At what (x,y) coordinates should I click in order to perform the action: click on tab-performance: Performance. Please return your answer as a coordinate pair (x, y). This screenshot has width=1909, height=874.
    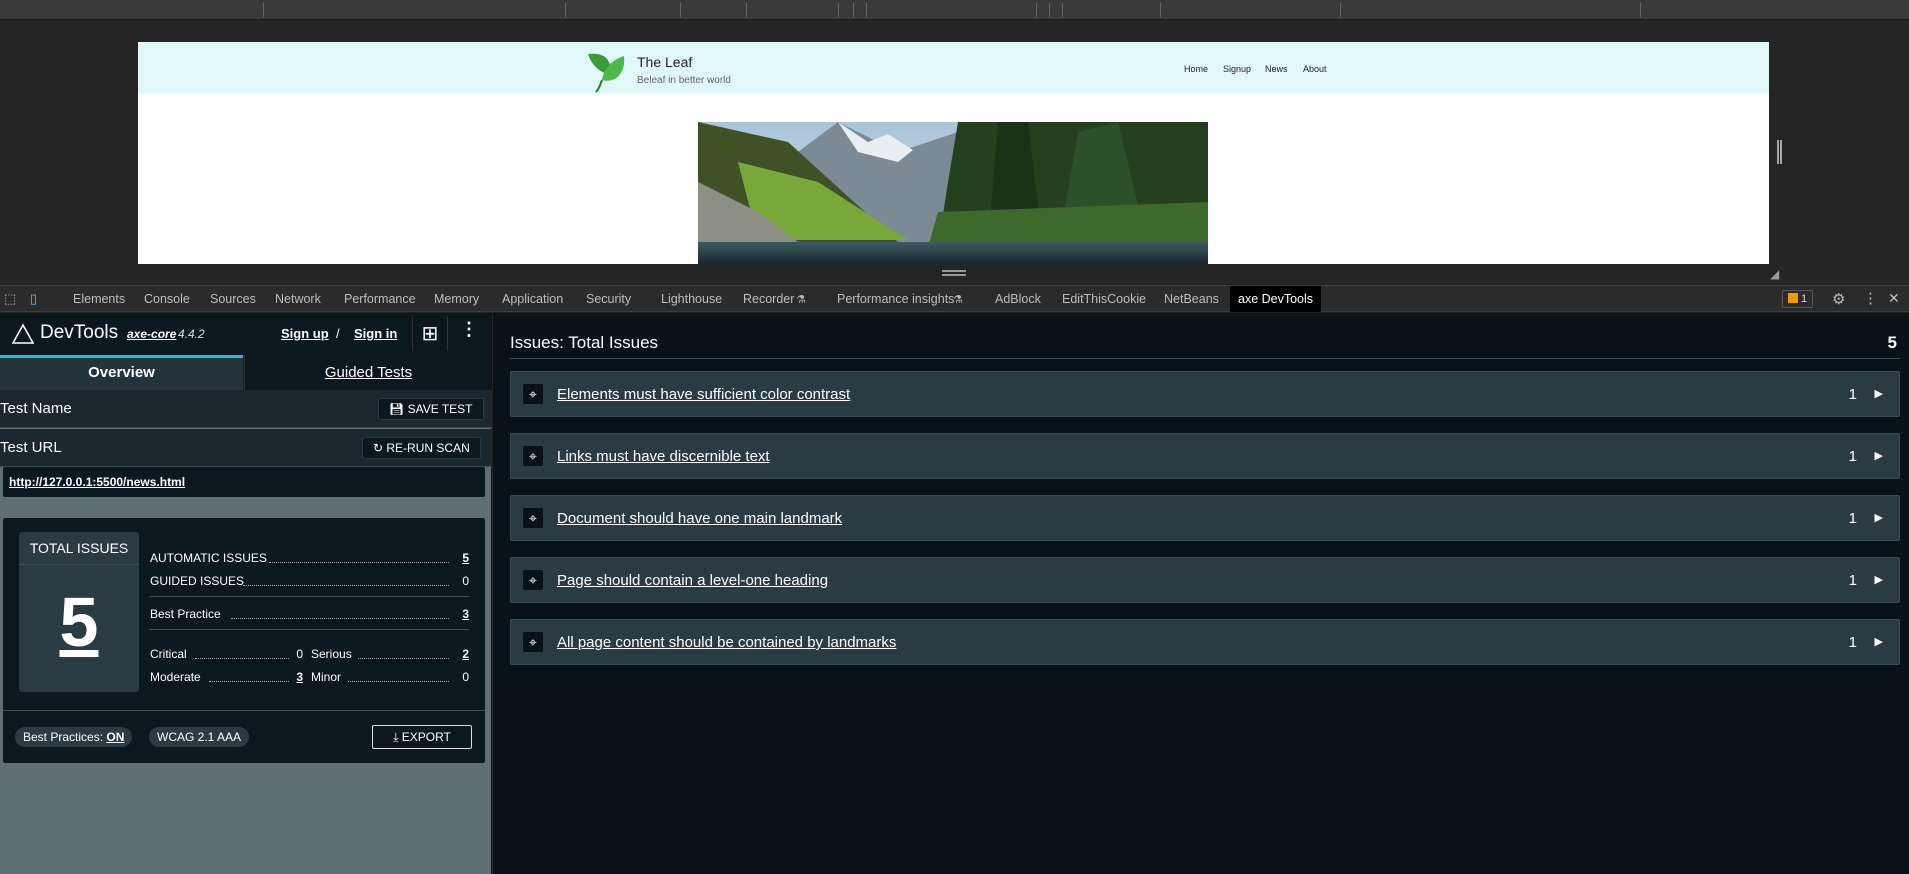
    Looking at the image, I should click on (380, 299).